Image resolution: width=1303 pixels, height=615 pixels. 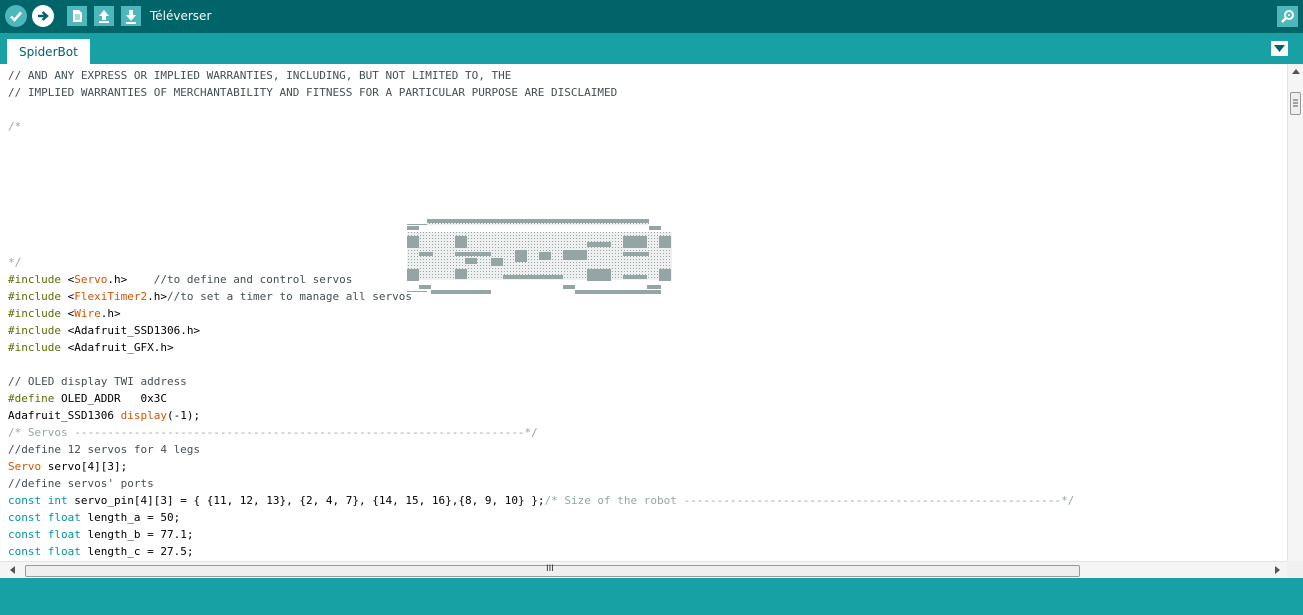 What do you see at coordinates (48, 51) in the screenshot?
I see `tab-spiderbot: SpiderBot` at bounding box center [48, 51].